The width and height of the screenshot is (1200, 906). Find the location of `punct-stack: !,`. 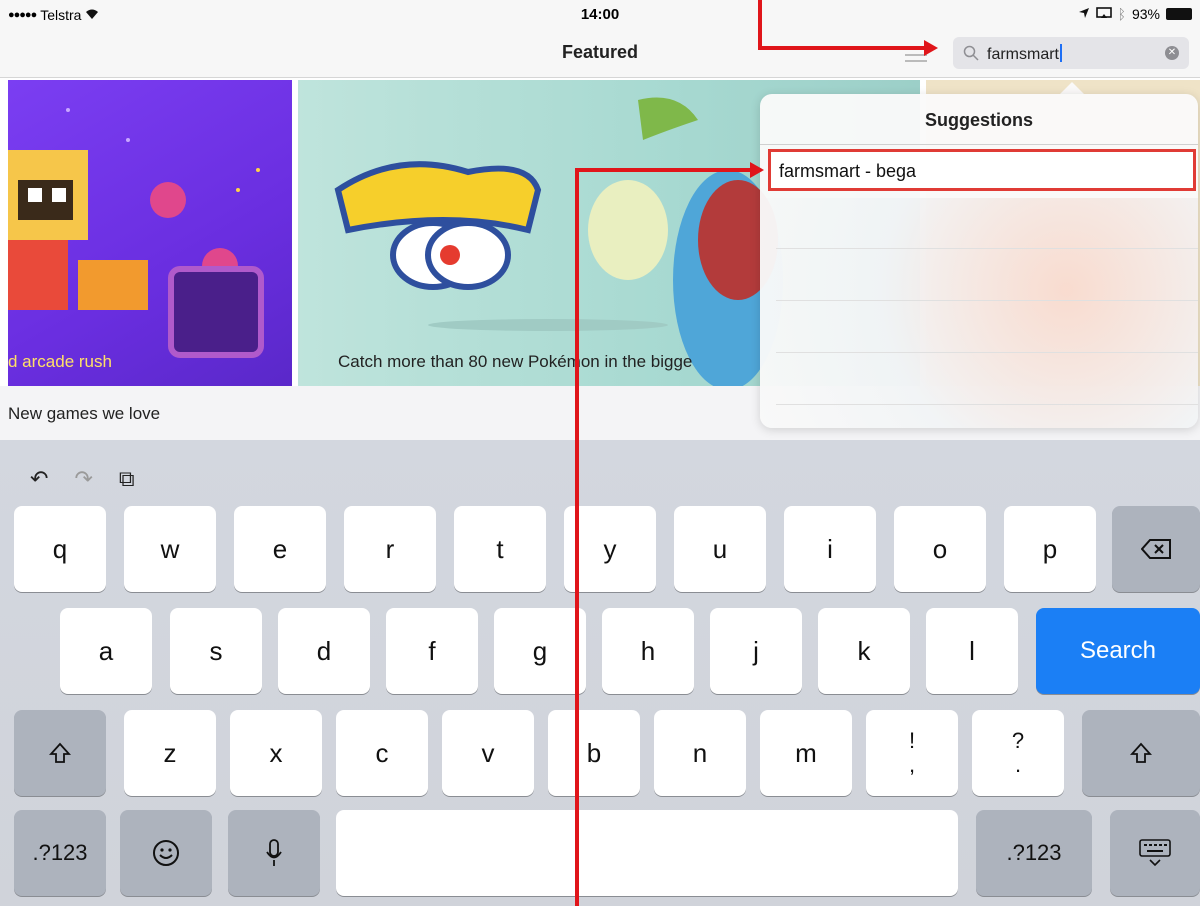

punct-stack: !, is located at coordinates (912, 753).